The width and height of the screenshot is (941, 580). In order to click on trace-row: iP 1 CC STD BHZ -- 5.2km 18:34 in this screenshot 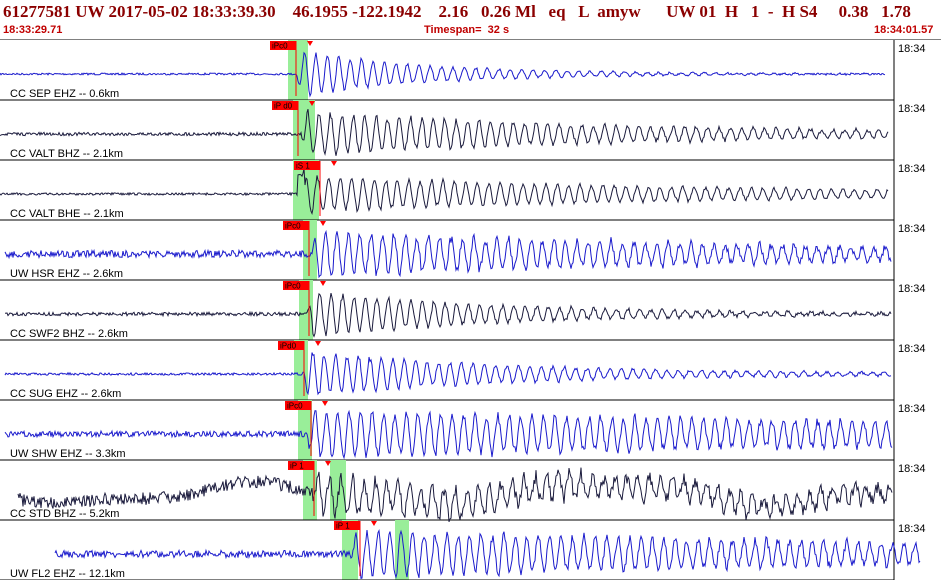, I will do `click(463, 491)`.